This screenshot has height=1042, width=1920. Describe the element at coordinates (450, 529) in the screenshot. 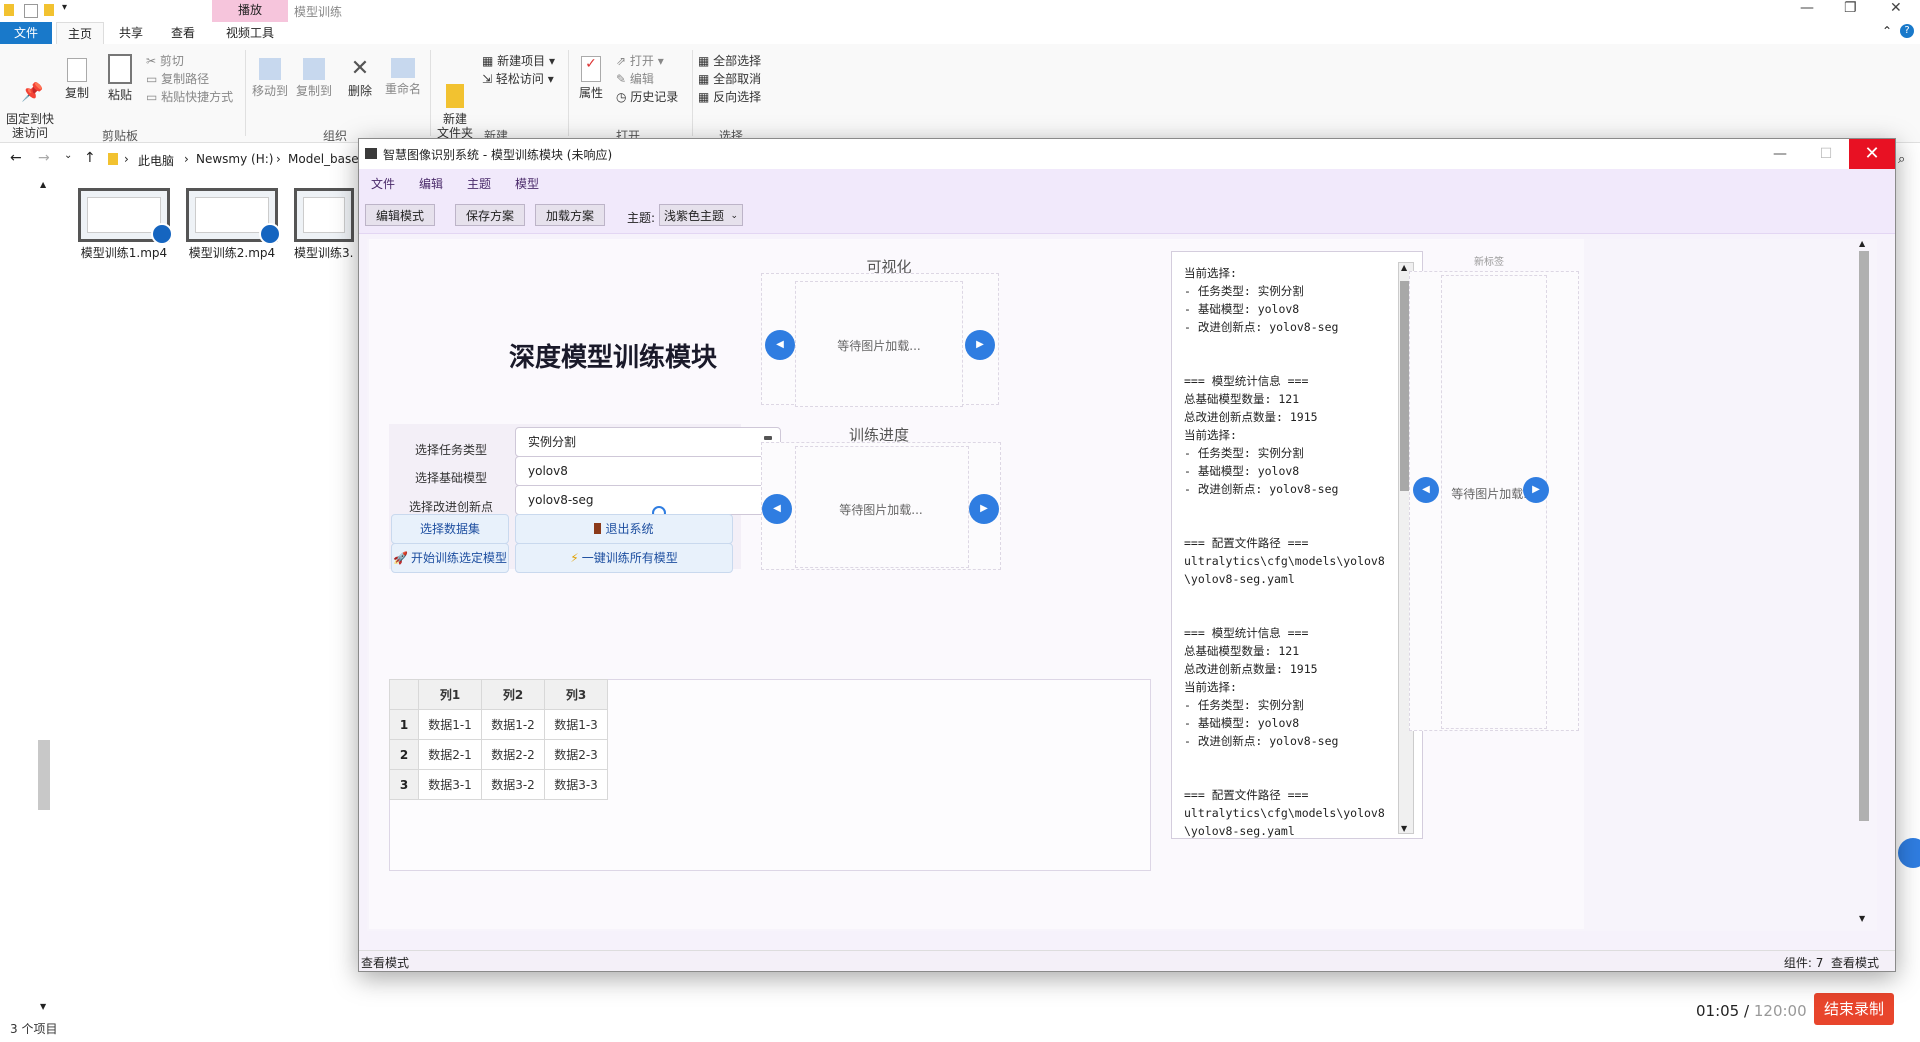

I see `select-dataset-button: 选择数据集` at that location.